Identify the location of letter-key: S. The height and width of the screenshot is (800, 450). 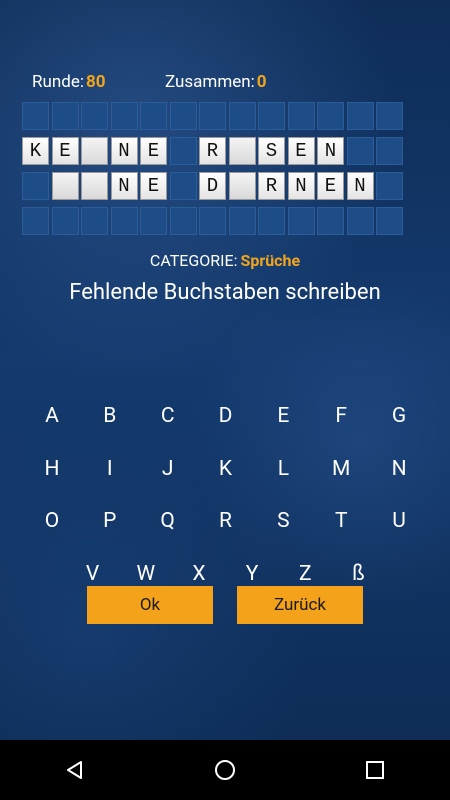
(283, 521).